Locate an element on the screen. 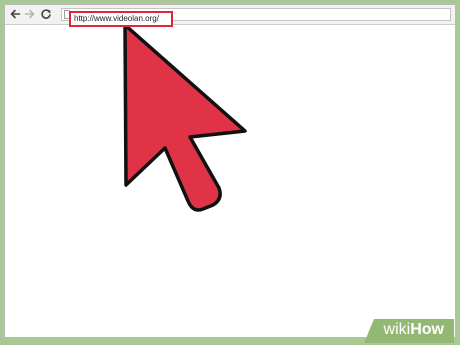 The height and width of the screenshot is (345, 460). back-button is located at coordinates (15, 14).